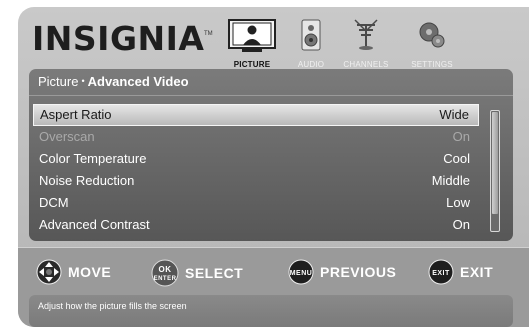  I want to click on ok-enter-button-icon: OK ENTER, so click(165, 273).